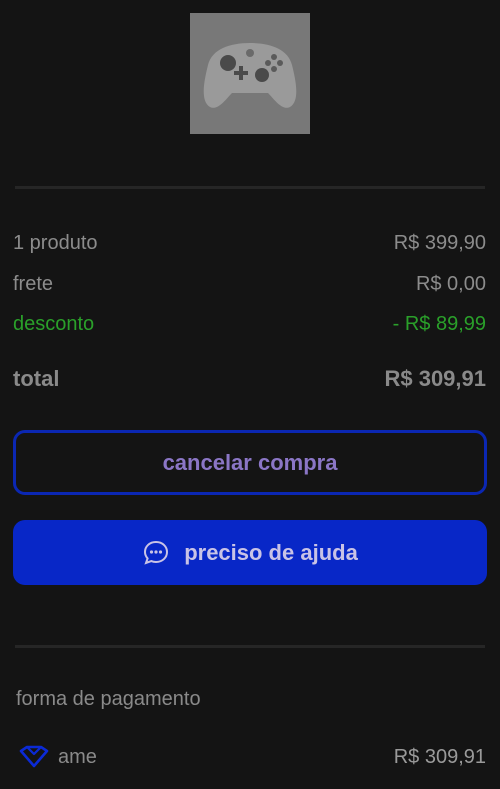 This screenshot has height=789, width=500. Describe the element at coordinates (439, 323) in the screenshot. I see `discount-value: - R$ 89,99` at that location.